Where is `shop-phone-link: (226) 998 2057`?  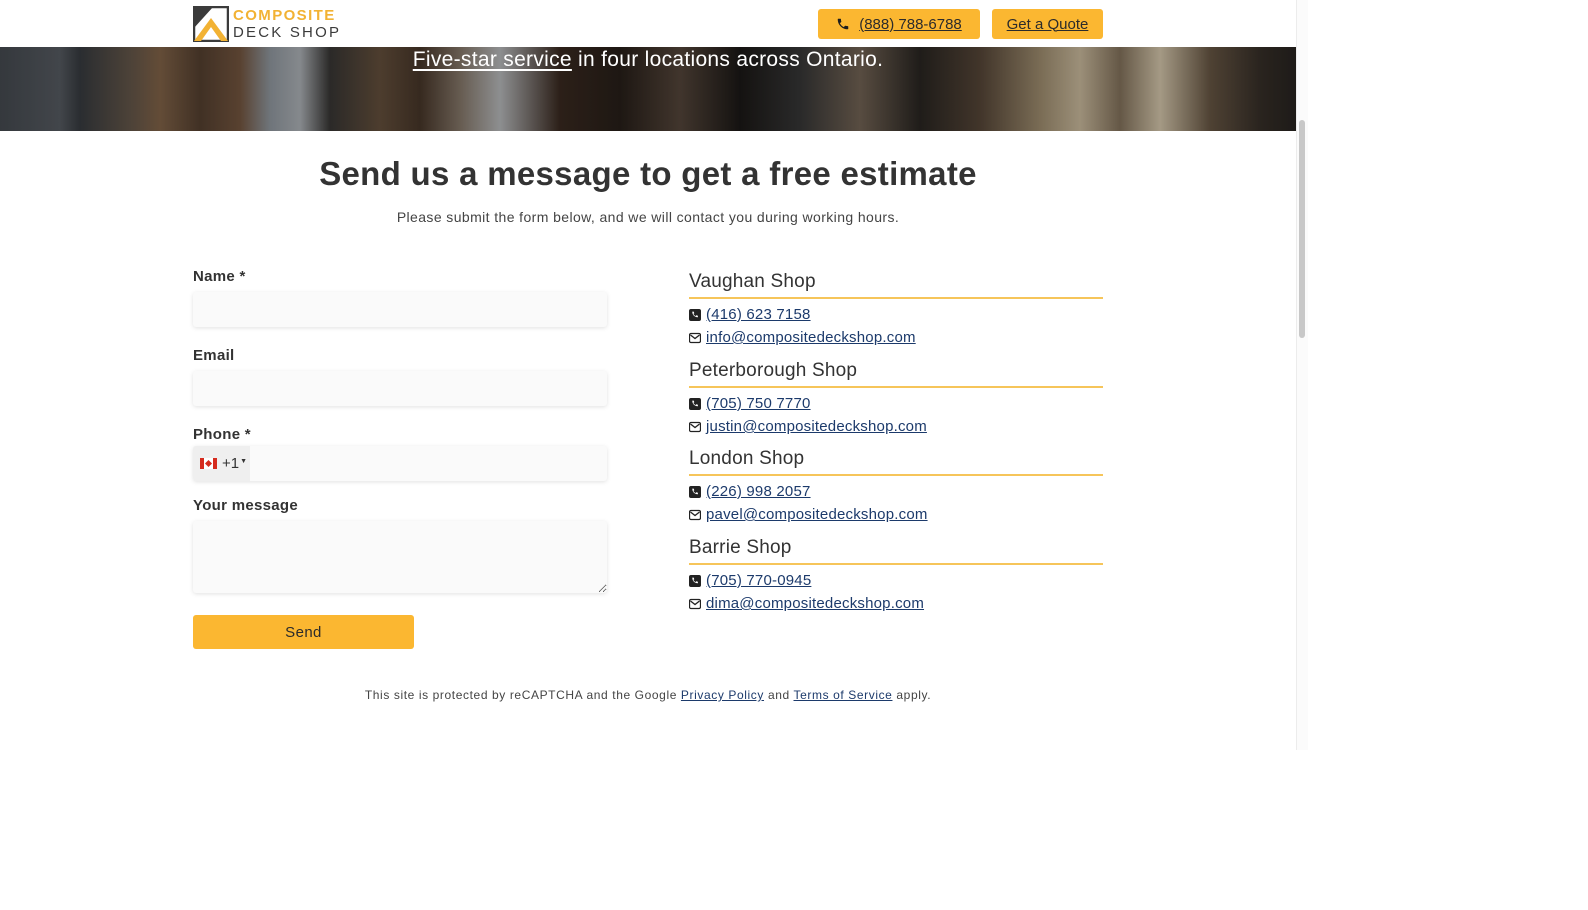 shop-phone-link: (226) 998 2057 is located at coordinates (758, 491).